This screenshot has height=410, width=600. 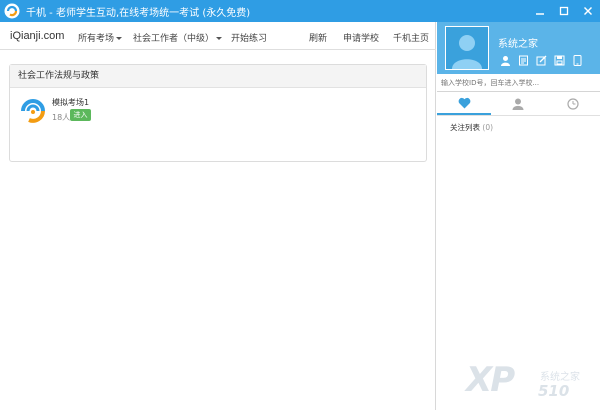 What do you see at coordinates (560, 377) in the screenshot?
I see `watermark-site-name: 系统之家` at bounding box center [560, 377].